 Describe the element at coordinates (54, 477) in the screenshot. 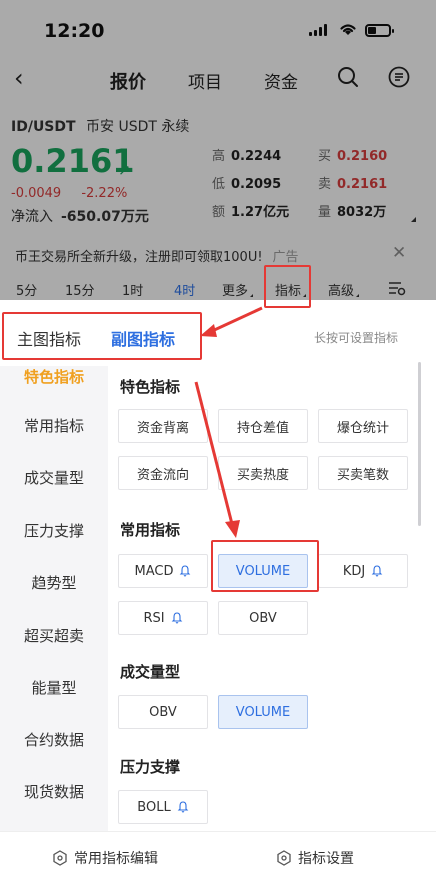

I see `category-volume: 成交量型` at that location.